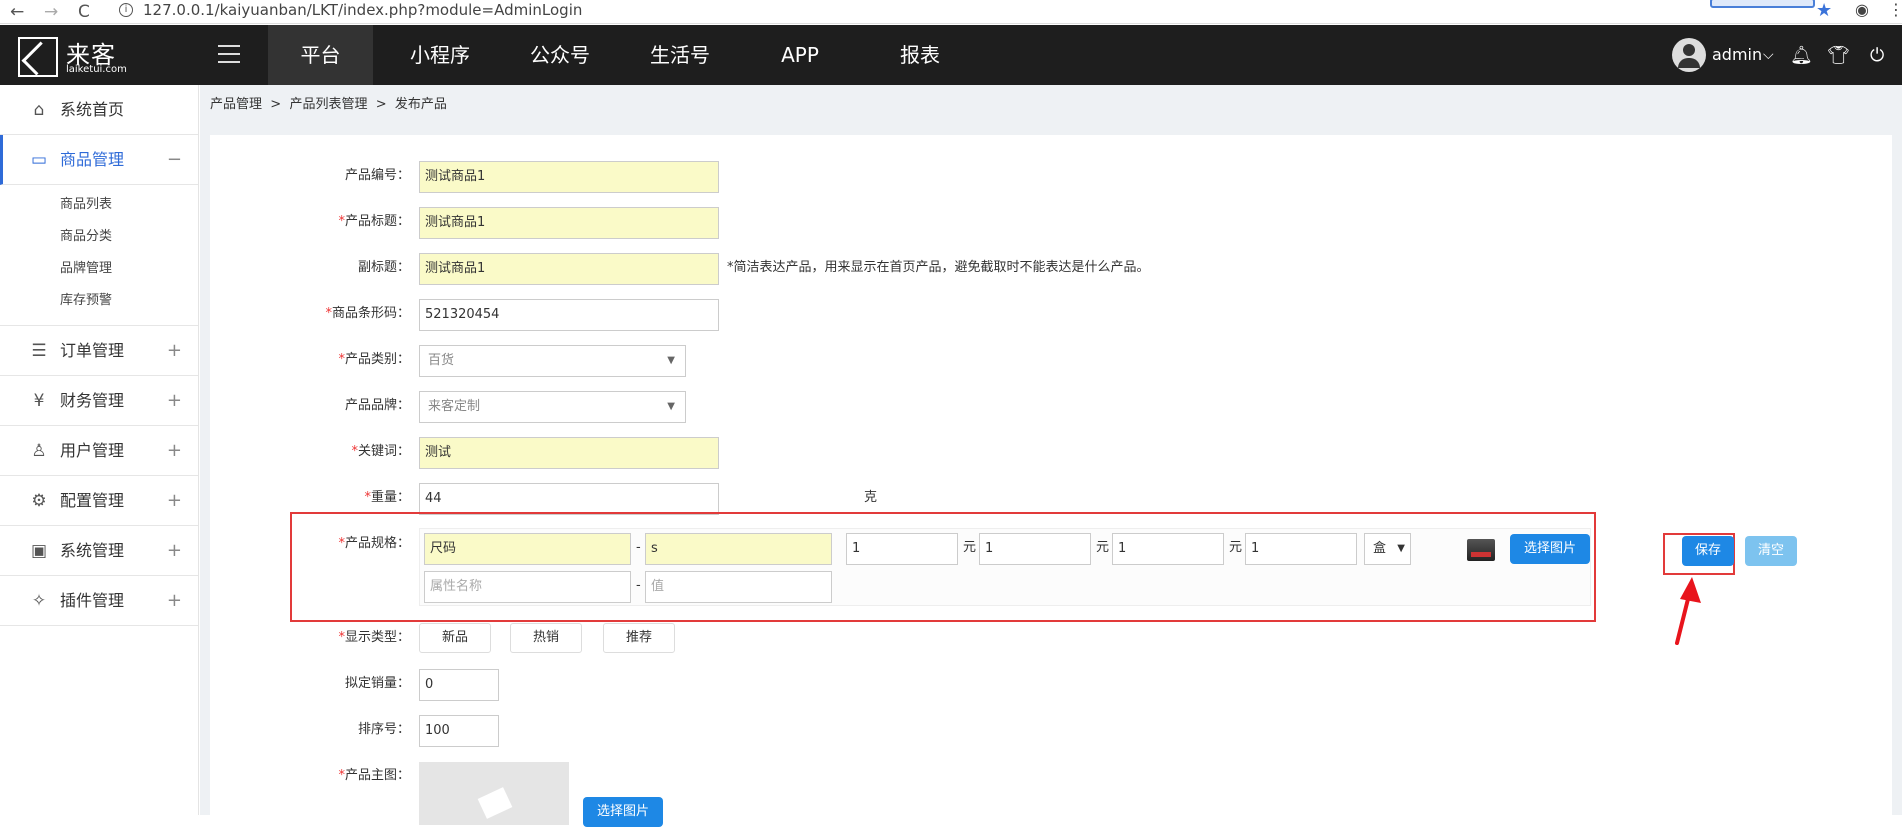 This screenshot has width=1902, height=827. Describe the element at coordinates (920, 55) in the screenshot. I see `topnav-report: 报表` at that location.